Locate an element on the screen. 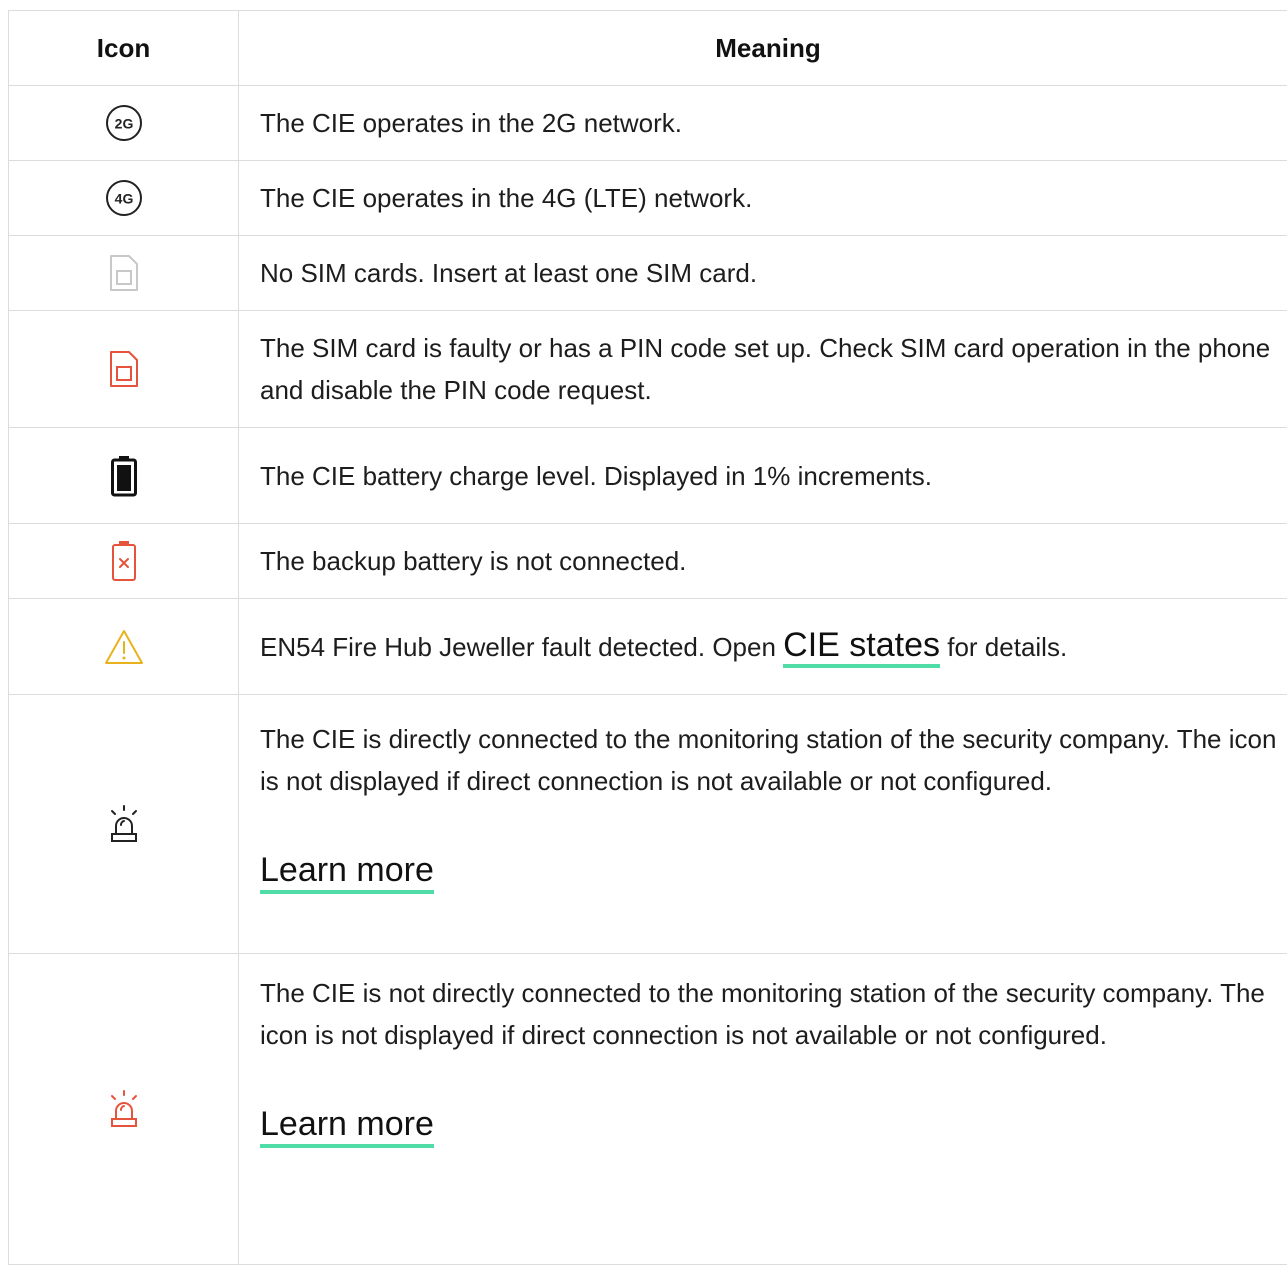  2g-icon: 2G is located at coordinates (124, 123).